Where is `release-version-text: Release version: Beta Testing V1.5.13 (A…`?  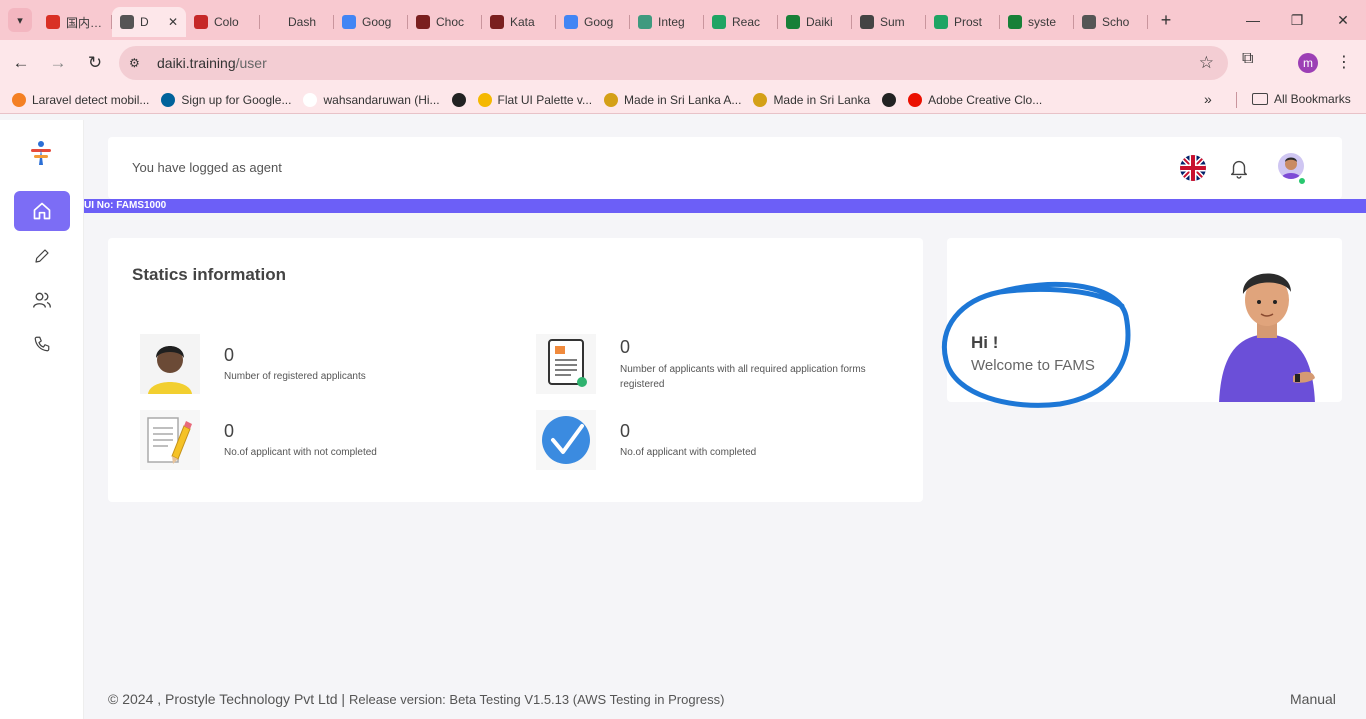
release-version-text: Release version: Beta Testing V1.5.13 (A… is located at coordinates (536, 699).